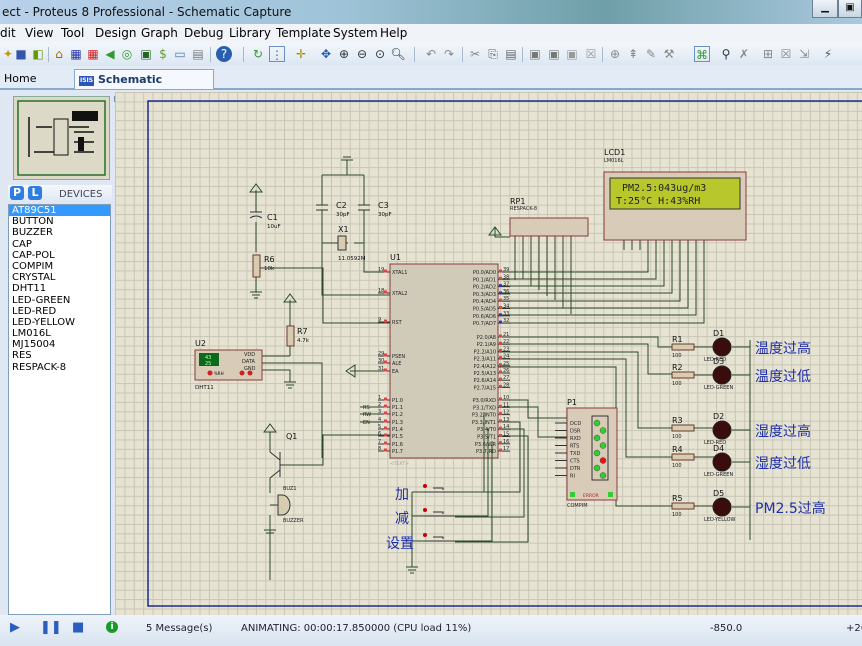  Describe the element at coordinates (61, 138) in the screenshot. I see `overview-window` at that location.